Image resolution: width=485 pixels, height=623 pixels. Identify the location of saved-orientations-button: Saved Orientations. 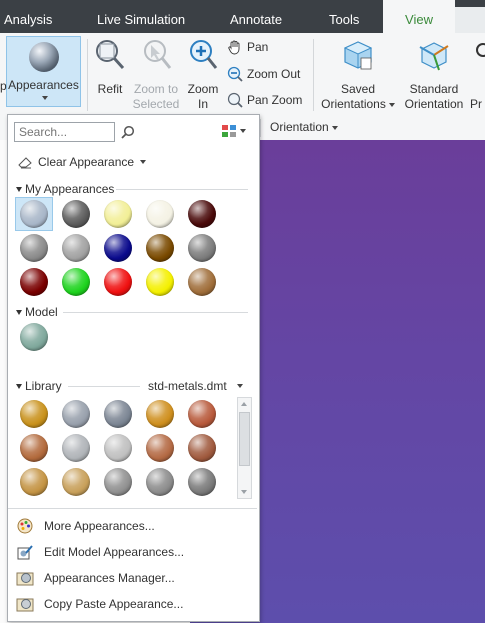
(358, 74).